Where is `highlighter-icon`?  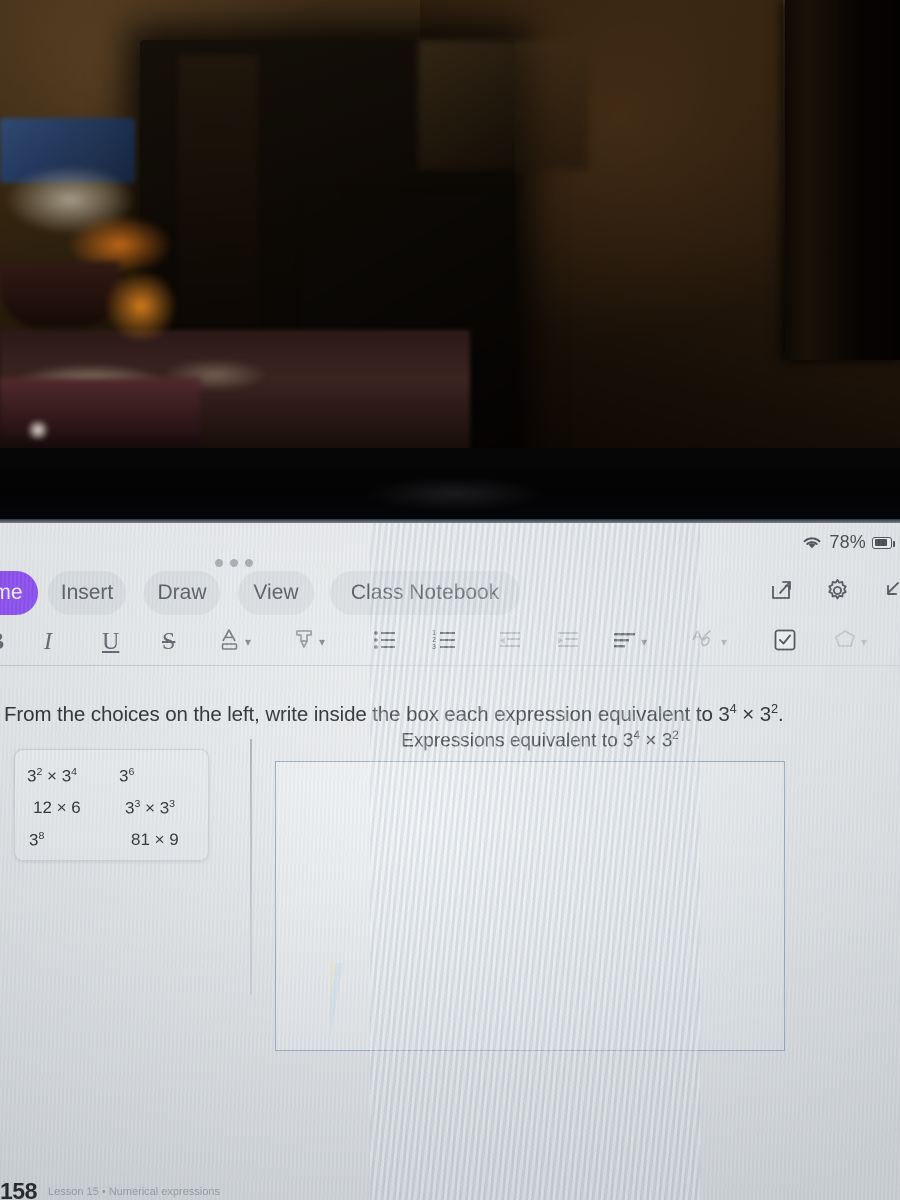
highlighter-icon is located at coordinates (304, 642).